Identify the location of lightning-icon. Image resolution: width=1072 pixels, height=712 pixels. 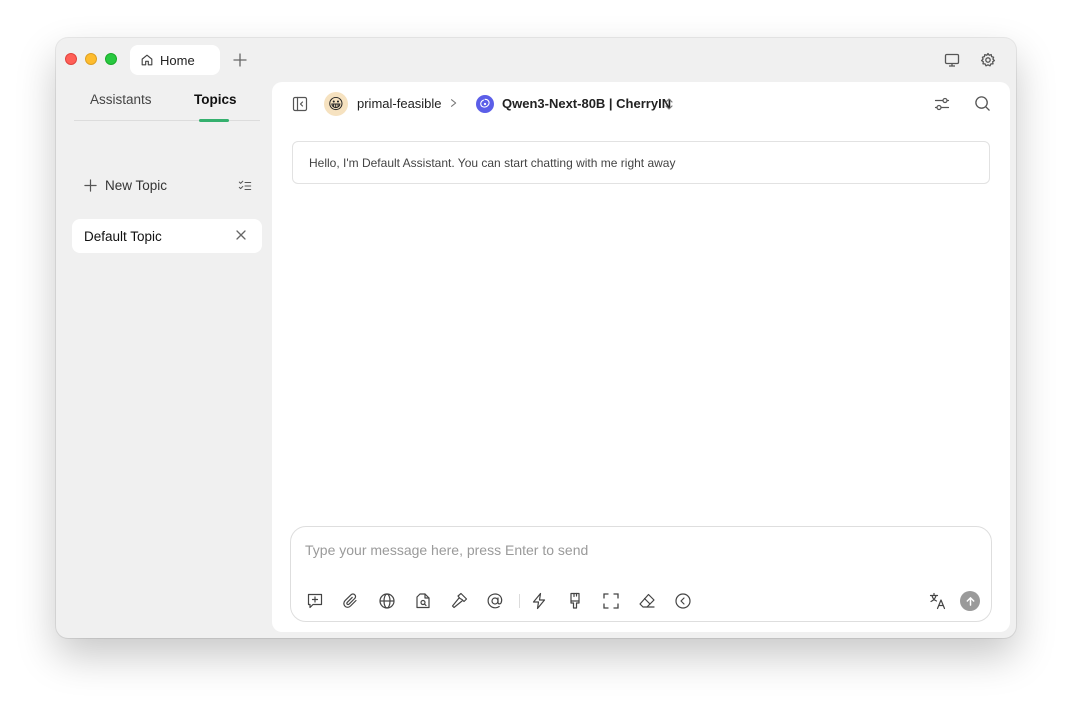
(539, 601).